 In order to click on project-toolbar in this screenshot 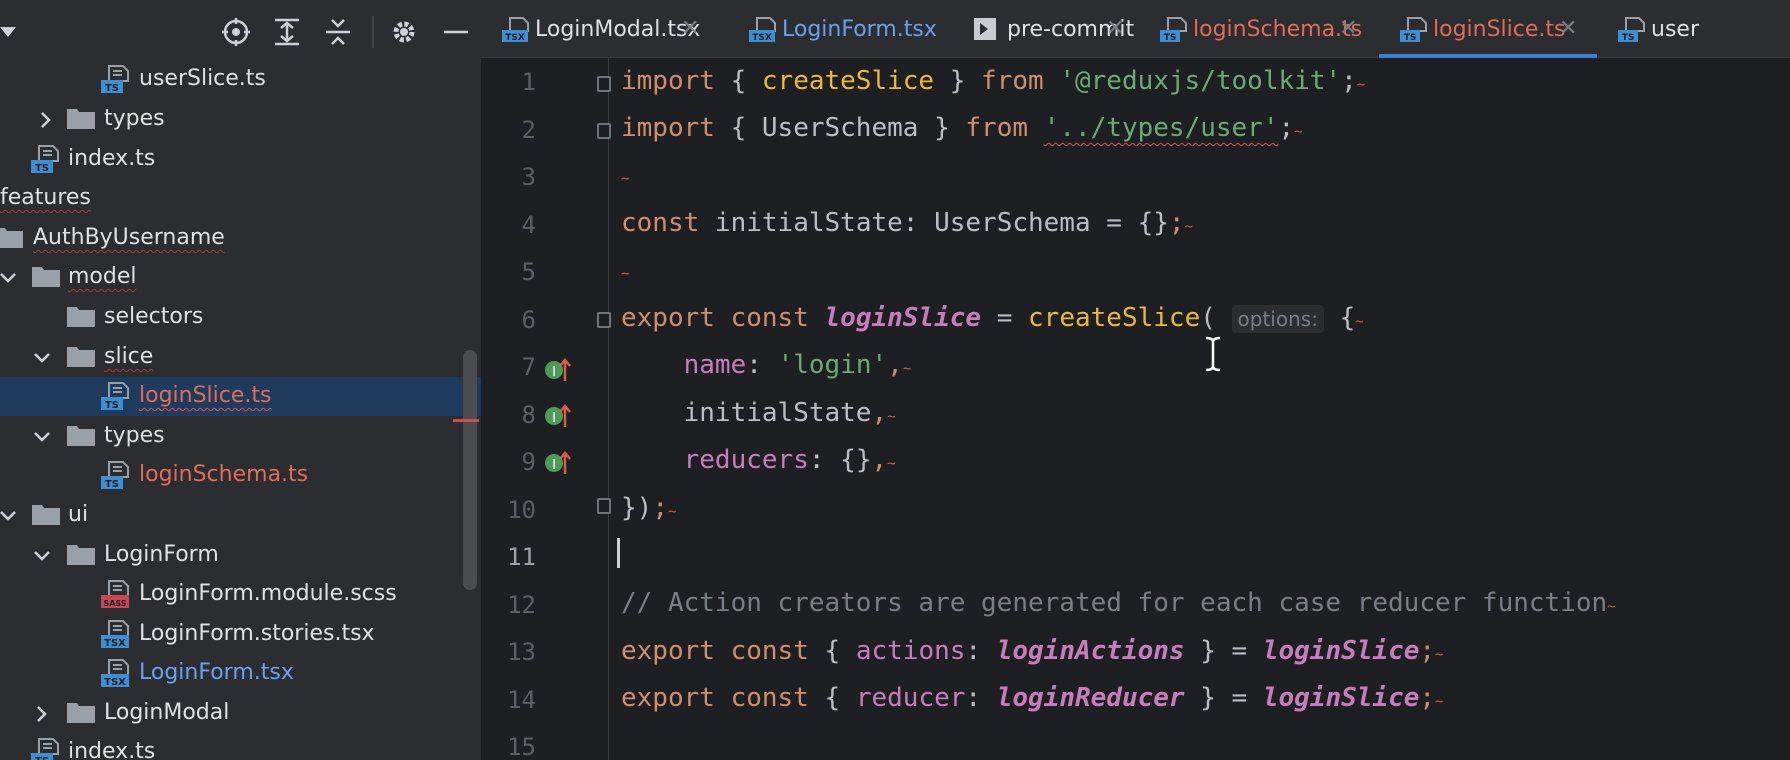, I will do `click(240, 32)`.